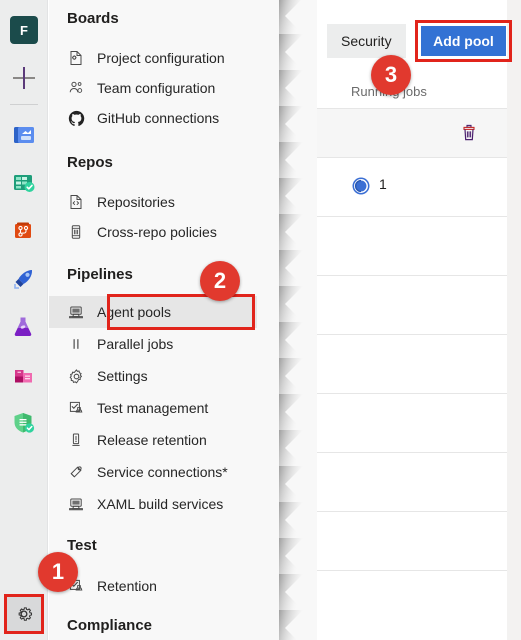  Describe the element at coordinates (76, 504) in the screenshot. I see `xaml-build-services-icon` at that location.